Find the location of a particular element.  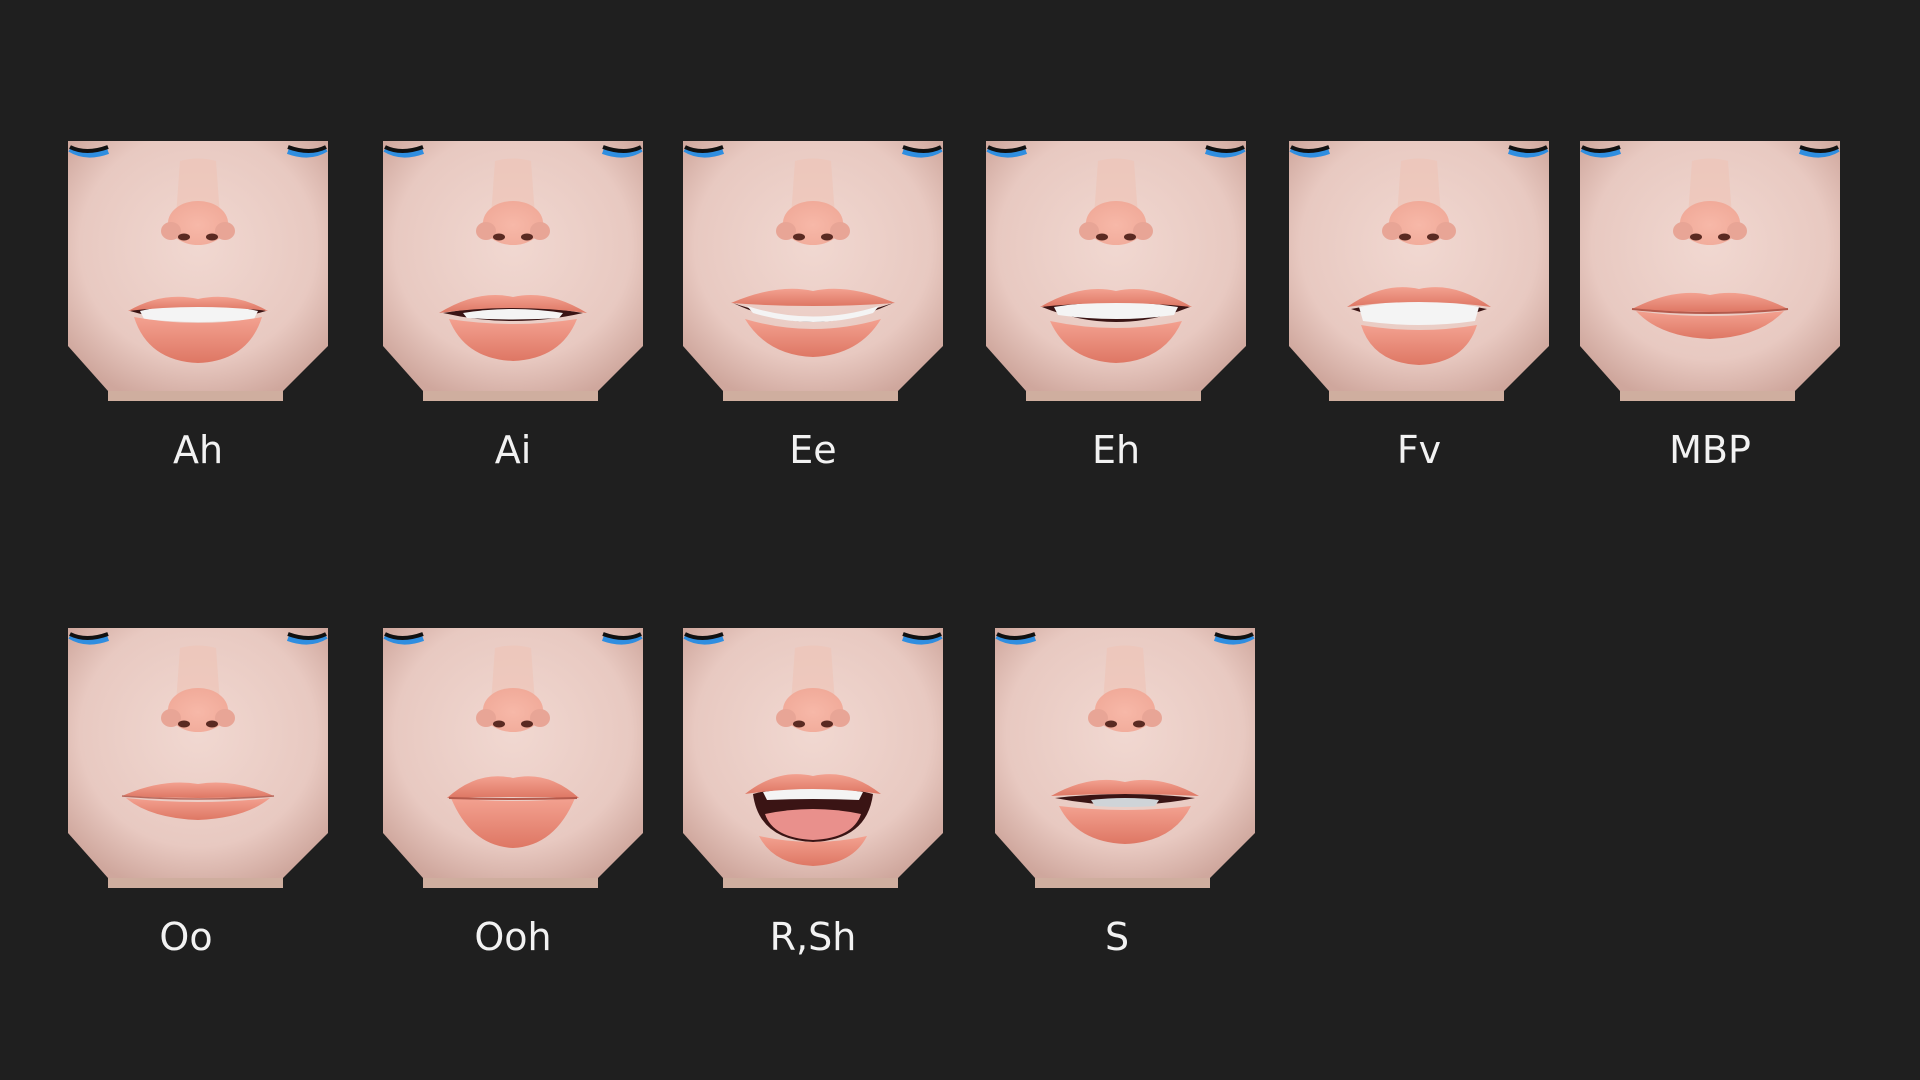

viseme-label-ee: Ee is located at coordinates (813, 450).